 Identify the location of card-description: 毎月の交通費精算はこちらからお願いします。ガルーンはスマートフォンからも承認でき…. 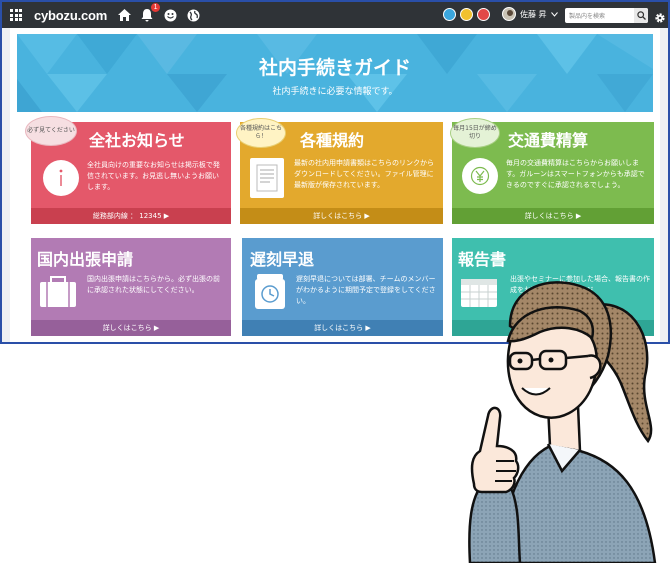
(575, 174).